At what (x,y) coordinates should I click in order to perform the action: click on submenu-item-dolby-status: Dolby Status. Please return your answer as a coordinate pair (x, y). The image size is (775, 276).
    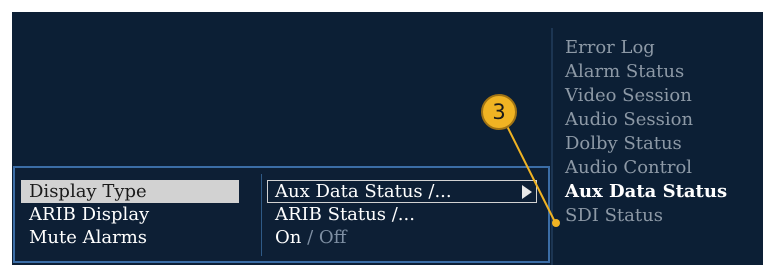
    Looking at the image, I should click on (623, 143).